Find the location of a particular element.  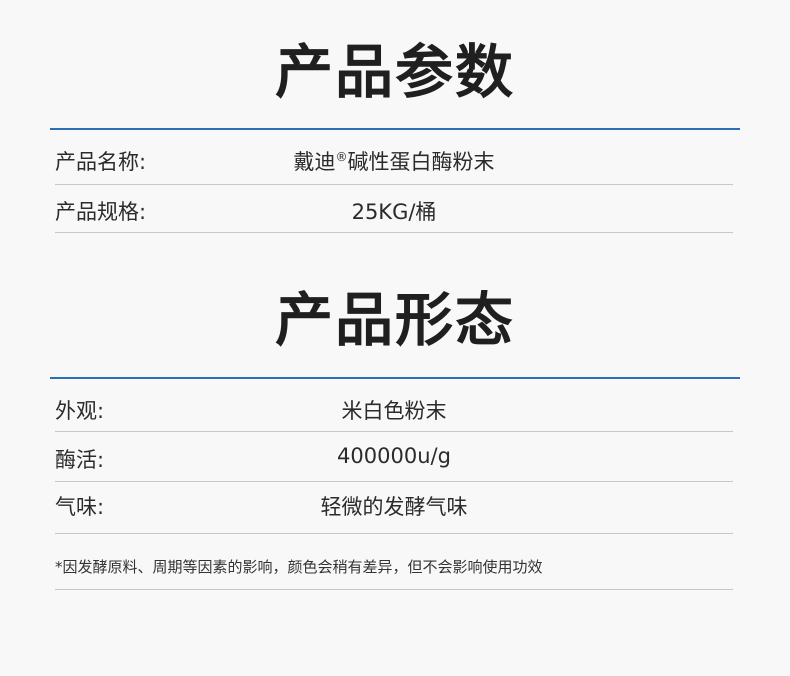

product-name-value: 戴迪®碱性蛋白酶粉末 is located at coordinates (394, 161).